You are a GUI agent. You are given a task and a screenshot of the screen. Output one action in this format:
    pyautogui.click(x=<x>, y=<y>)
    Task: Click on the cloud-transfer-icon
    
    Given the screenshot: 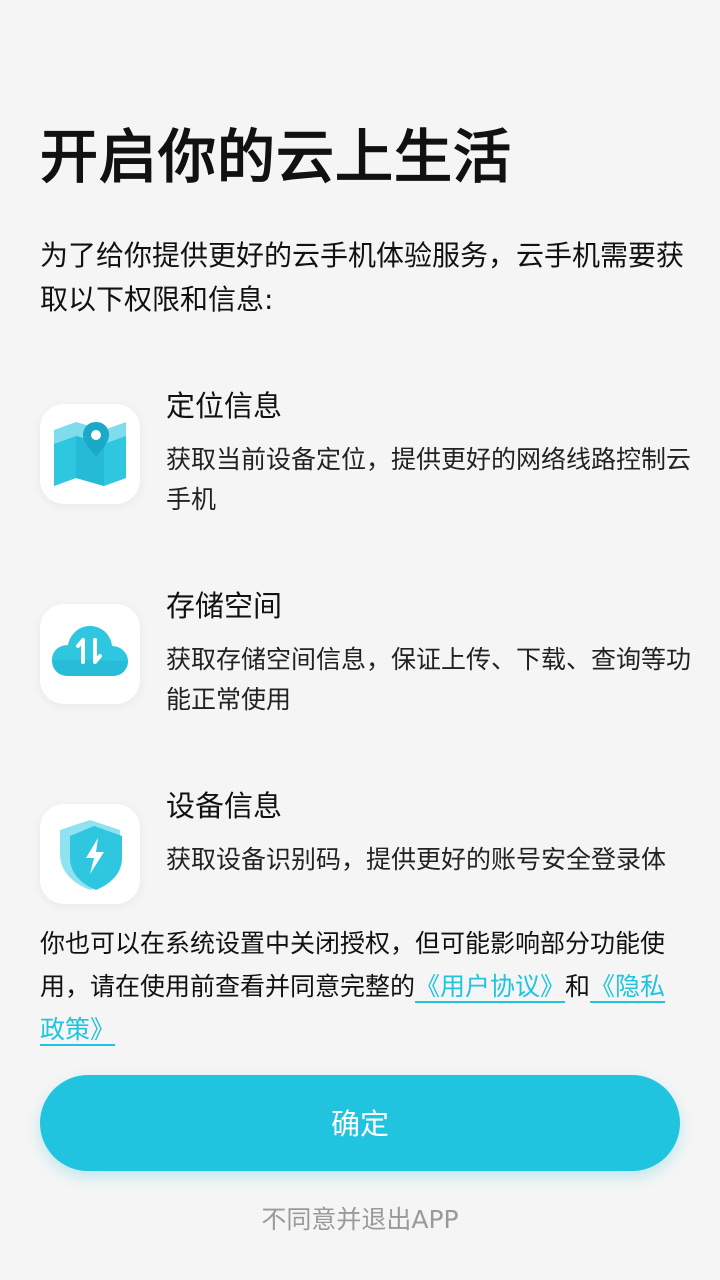 What is the action you would take?
    pyautogui.click(x=90, y=651)
    